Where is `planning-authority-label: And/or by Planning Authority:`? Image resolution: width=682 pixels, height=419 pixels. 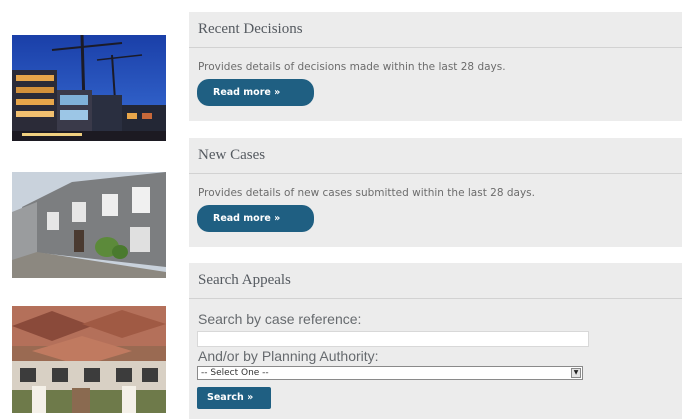 planning-authority-label: And/or by Planning Authority: is located at coordinates (288, 356).